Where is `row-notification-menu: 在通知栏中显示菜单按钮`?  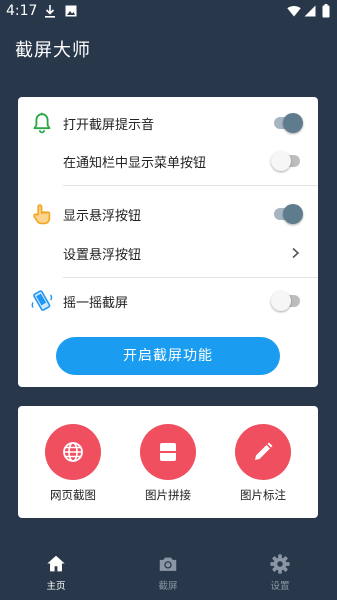 row-notification-menu: 在通知栏中显示菜单按钮 is located at coordinates (168, 161).